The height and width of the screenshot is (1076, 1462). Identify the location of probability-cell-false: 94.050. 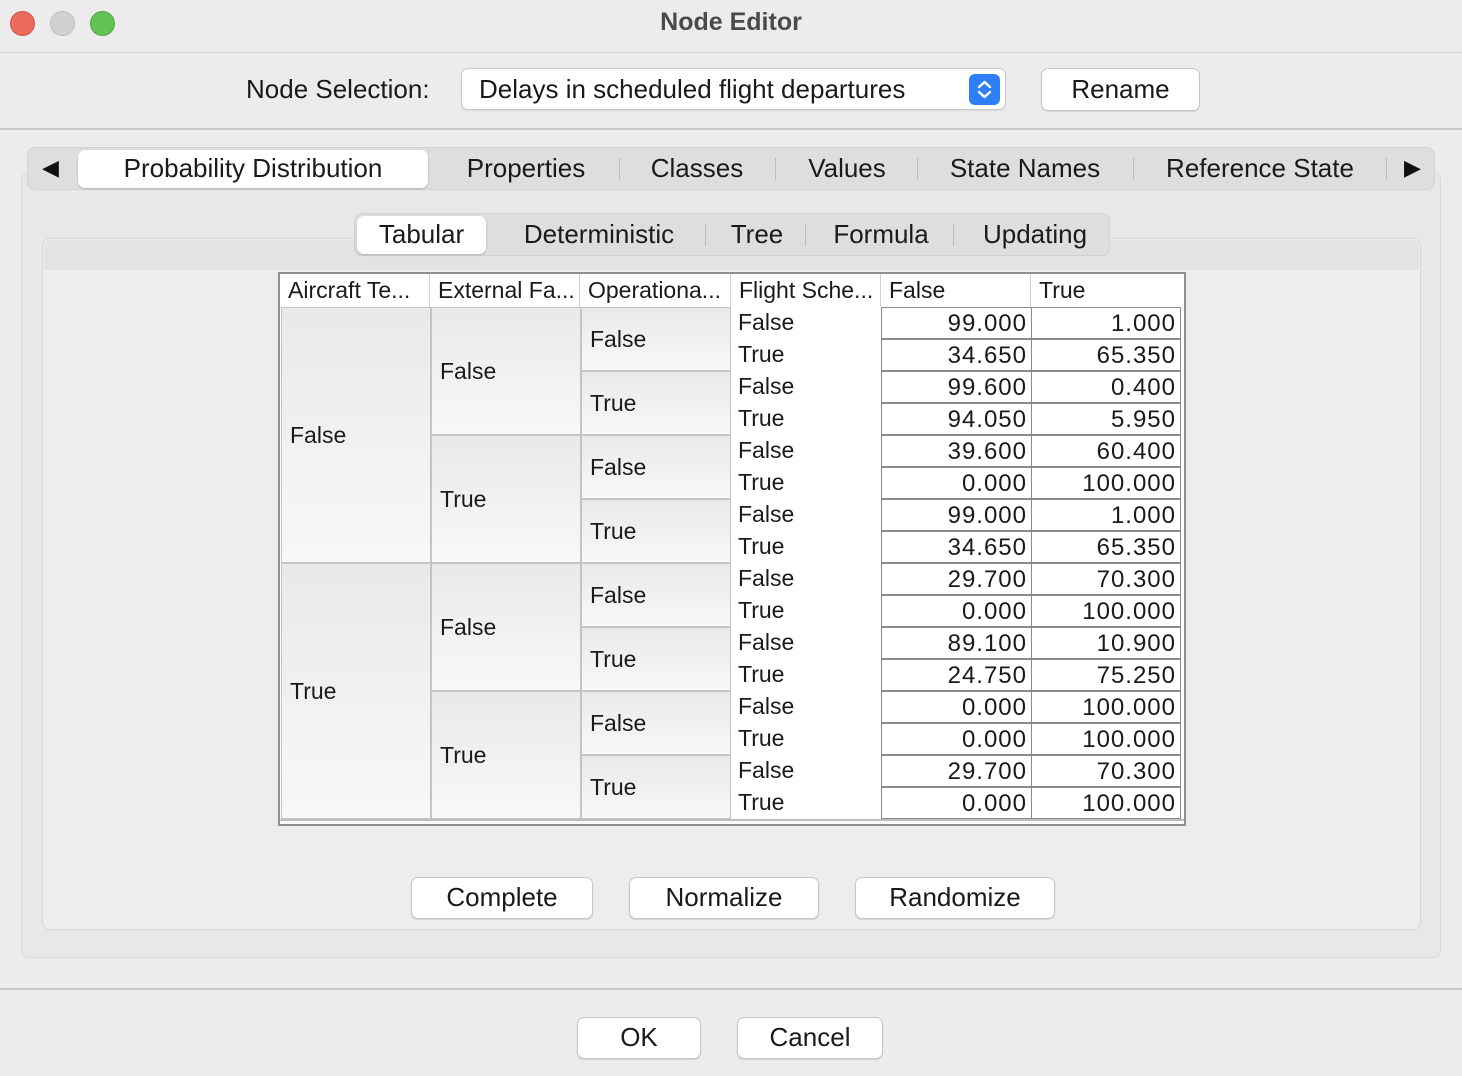
(956, 419).